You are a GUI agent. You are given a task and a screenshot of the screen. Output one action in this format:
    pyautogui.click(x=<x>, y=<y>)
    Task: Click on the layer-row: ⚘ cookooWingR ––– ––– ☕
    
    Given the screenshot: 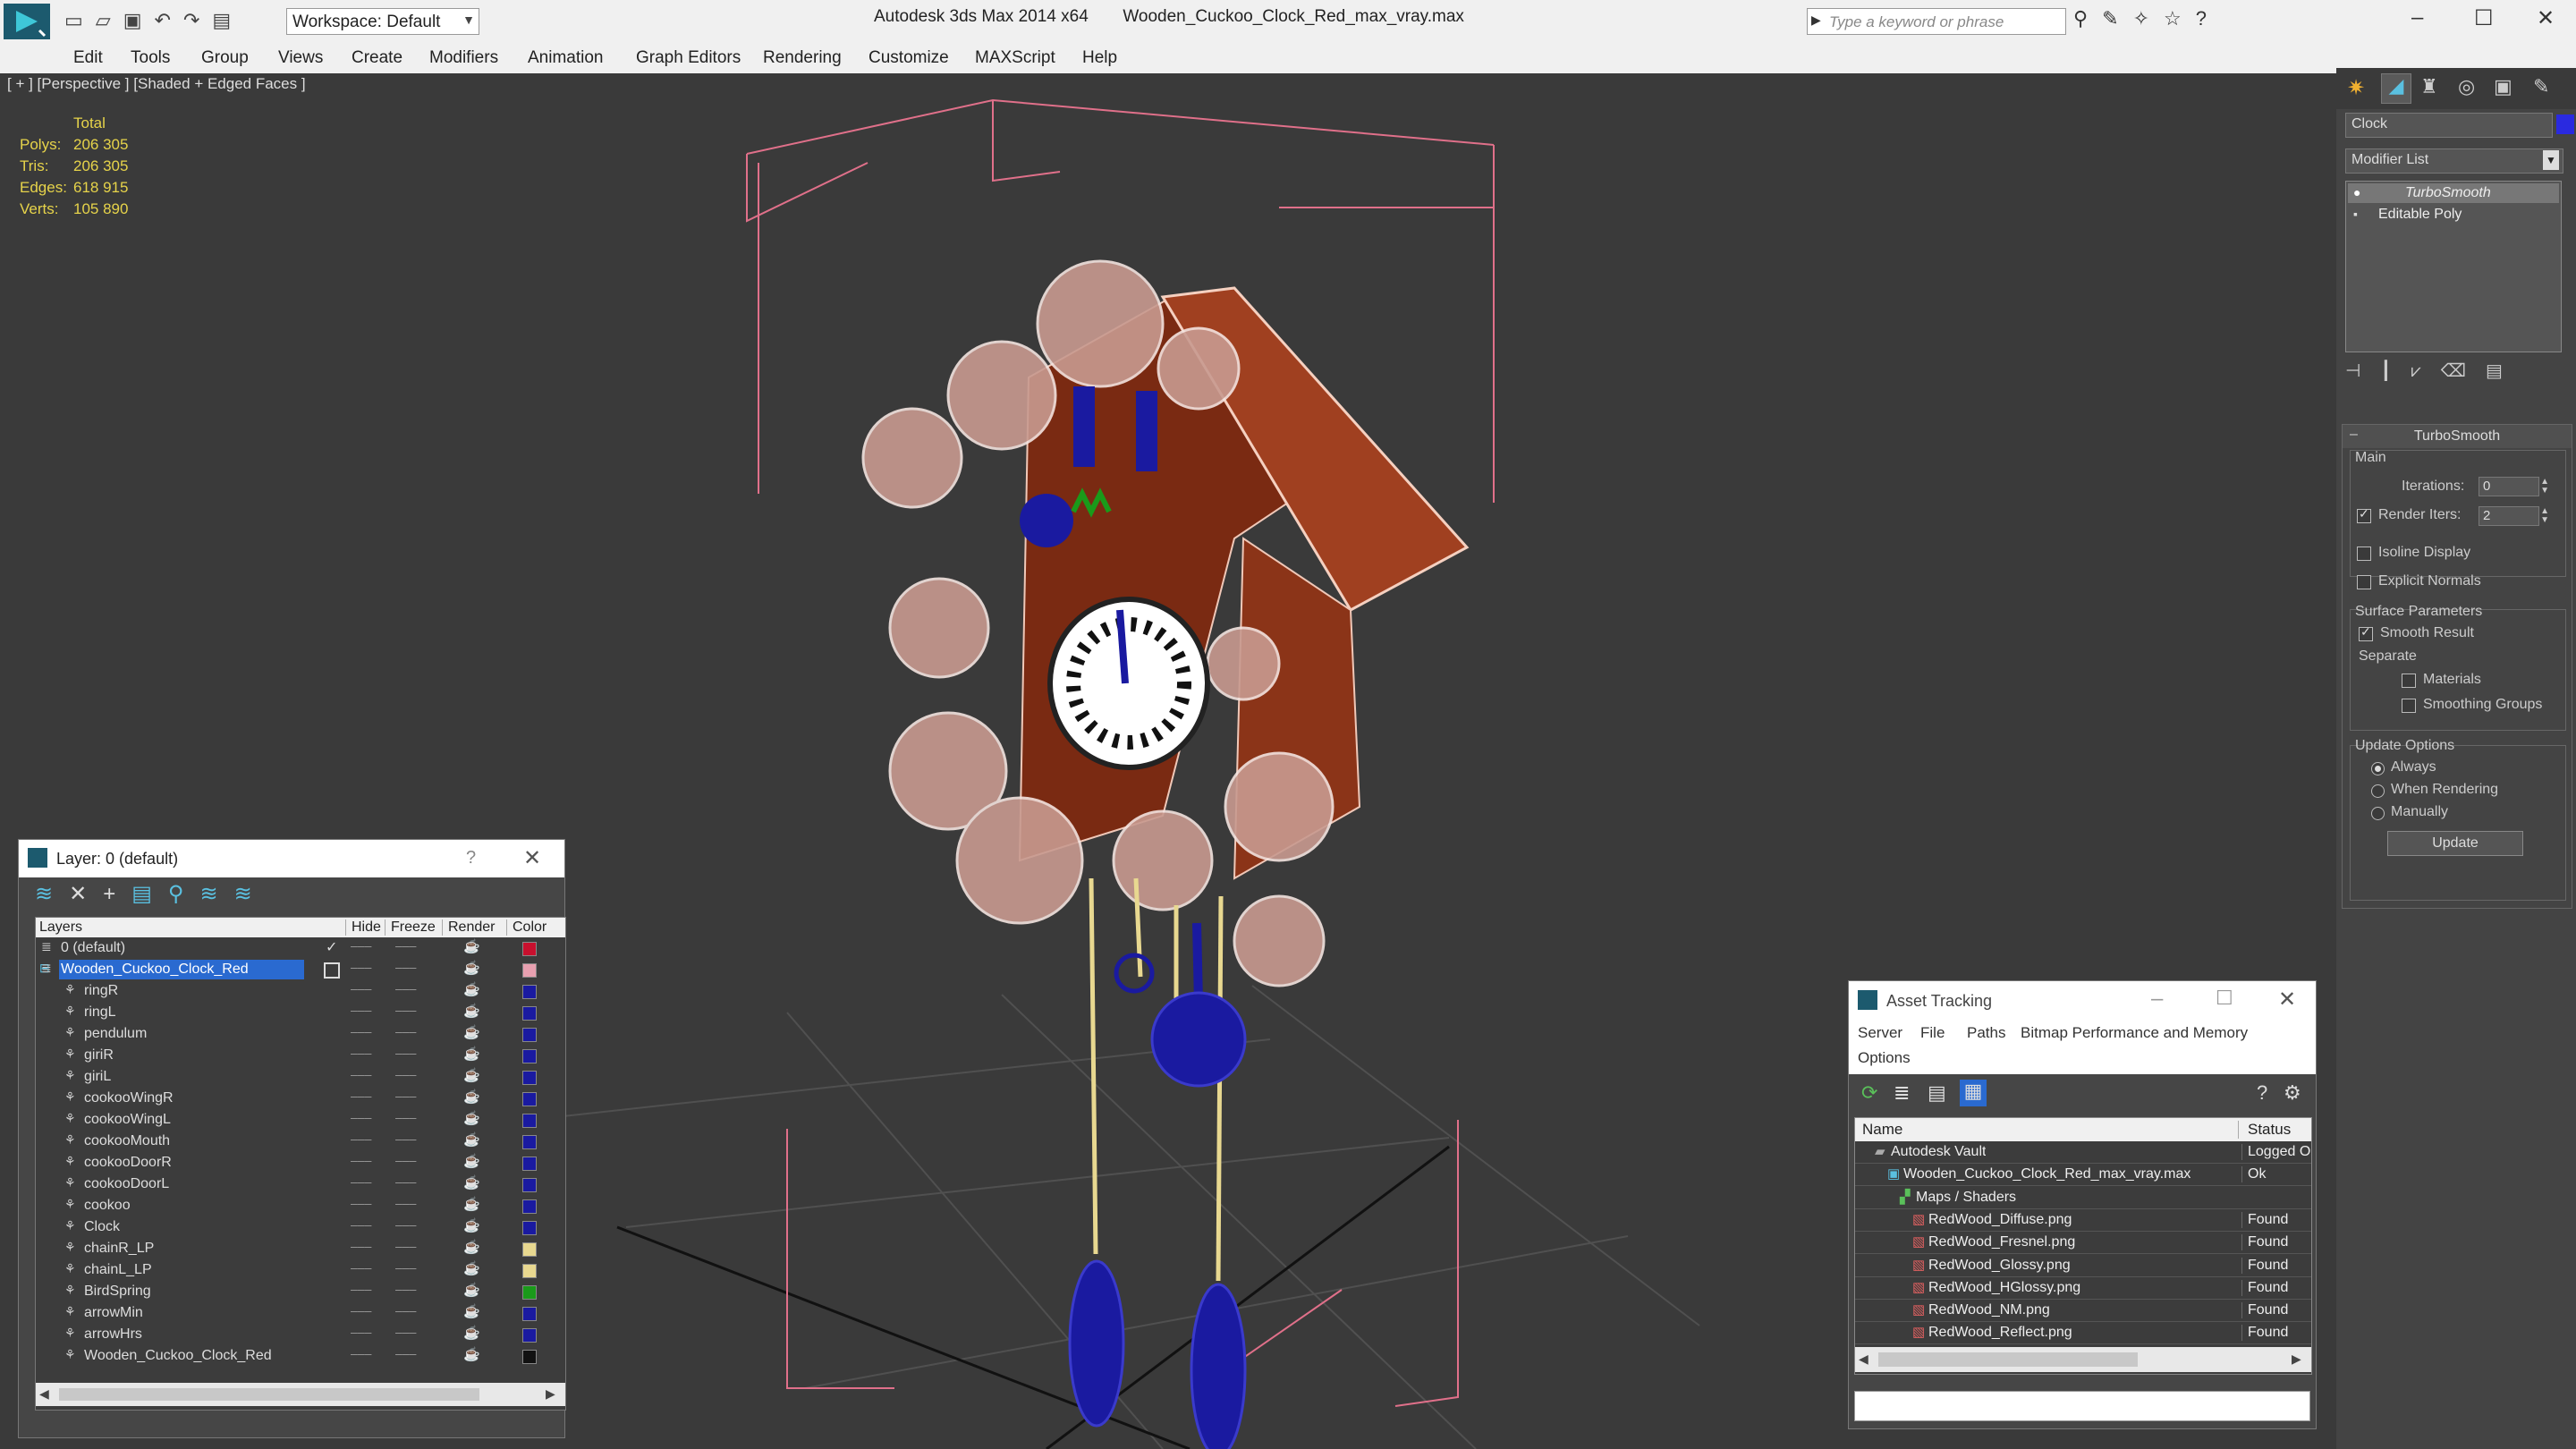 What is the action you would take?
    pyautogui.click(x=300, y=1098)
    